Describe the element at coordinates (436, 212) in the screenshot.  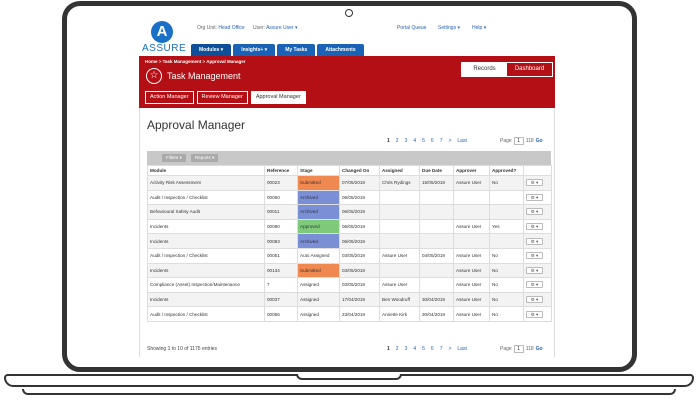
I see `cell-due-date` at that location.